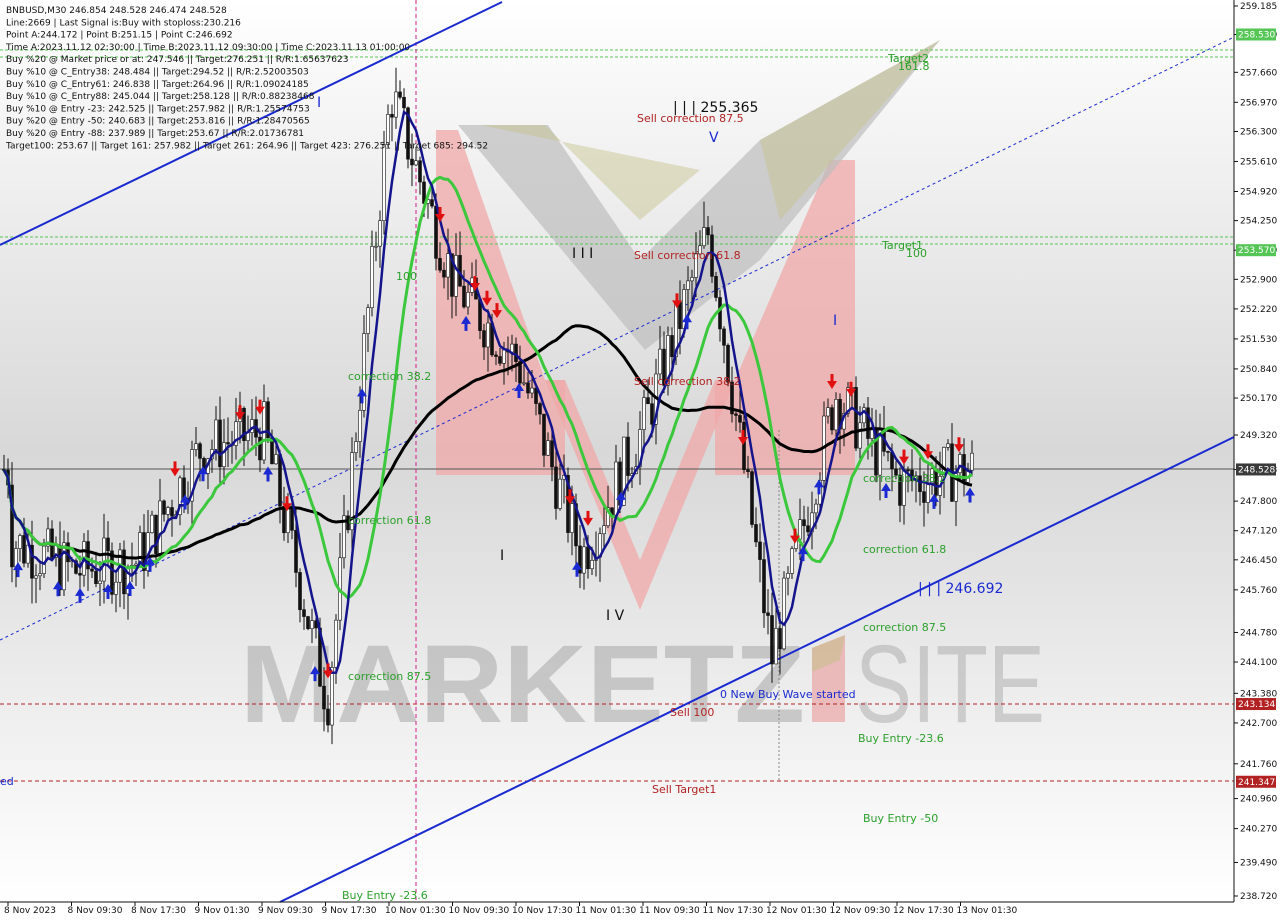 The width and height of the screenshot is (1280, 920). I want to click on price-tick-label: 245.760, so click(1258, 591).